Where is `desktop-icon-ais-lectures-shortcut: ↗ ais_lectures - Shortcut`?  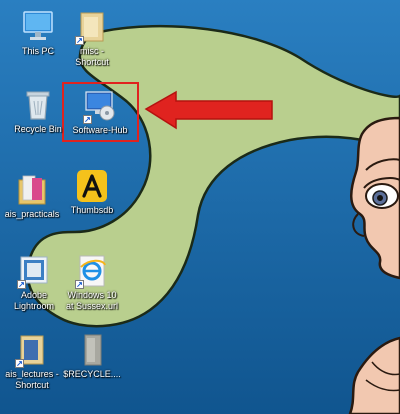
desktop-icon-ais-lectures-shortcut: ↗ ais_lectures - Shortcut is located at coordinates (32, 361).